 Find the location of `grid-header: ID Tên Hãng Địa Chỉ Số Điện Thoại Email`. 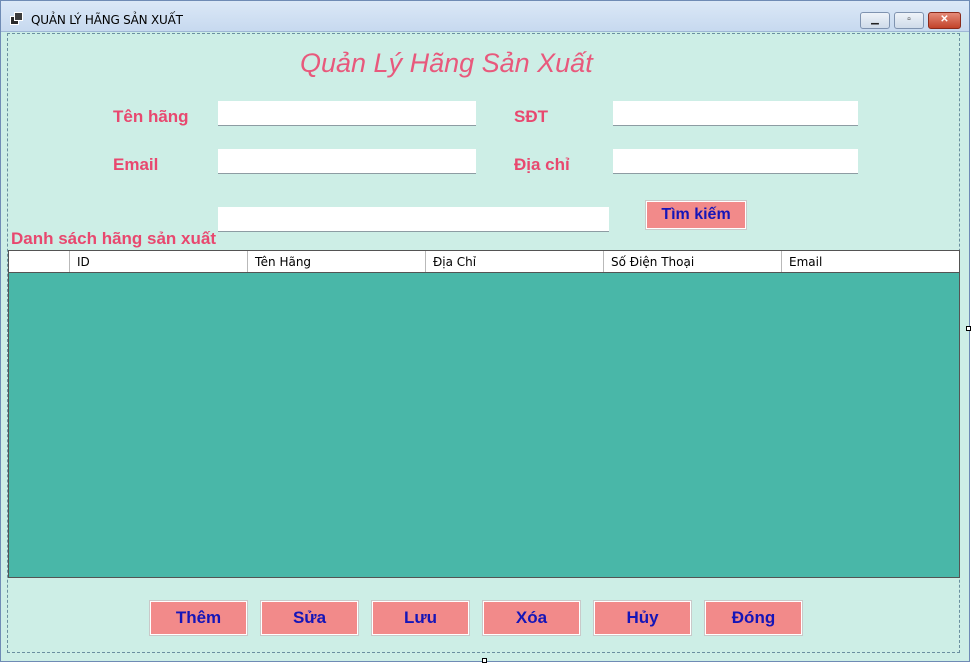

grid-header: ID Tên Hãng Địa Chỉ Số Điện Thoại Email is located at coordinates (484, 262).